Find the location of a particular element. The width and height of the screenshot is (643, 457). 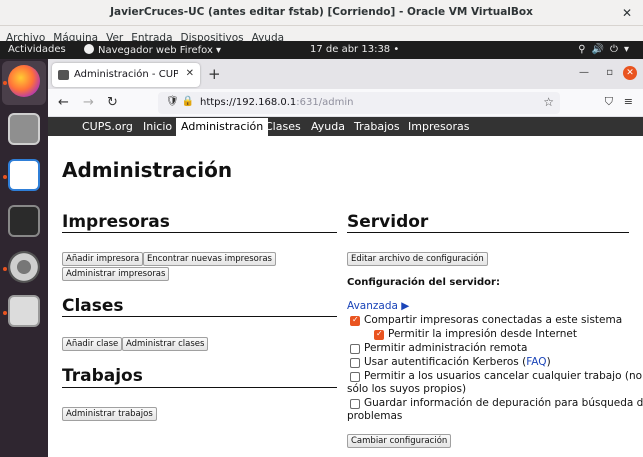

url-host: https://192.168.0.1 is located at coordinates (248, 102).